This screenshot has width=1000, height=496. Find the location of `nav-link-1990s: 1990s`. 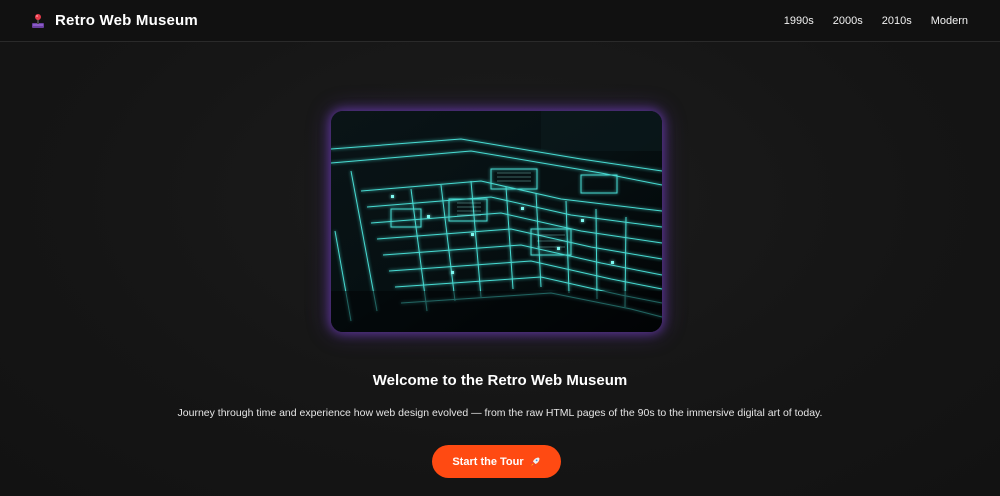

nav-link-1990s: 1990s is located at coordinates (799, 21).